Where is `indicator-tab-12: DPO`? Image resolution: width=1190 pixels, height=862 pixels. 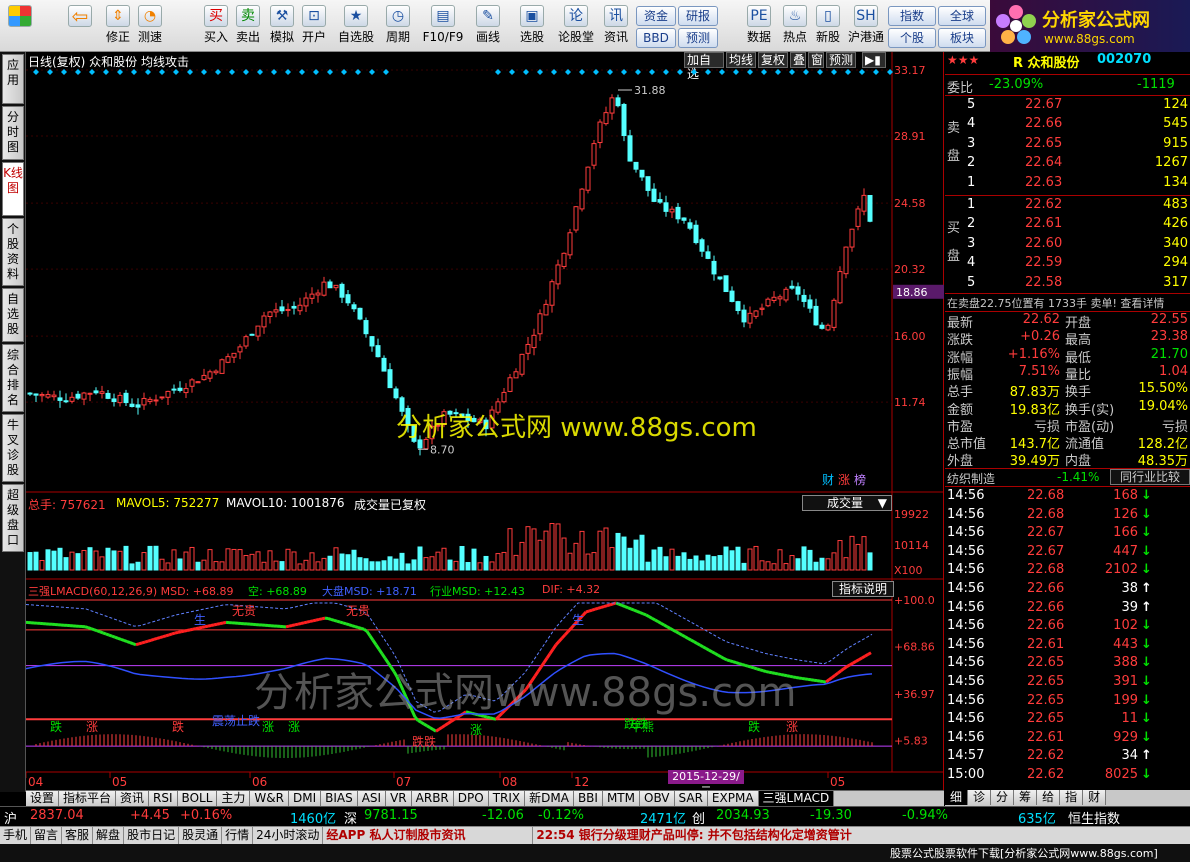
indicator-tab-12: DPO is located at coordinates (471, 798).